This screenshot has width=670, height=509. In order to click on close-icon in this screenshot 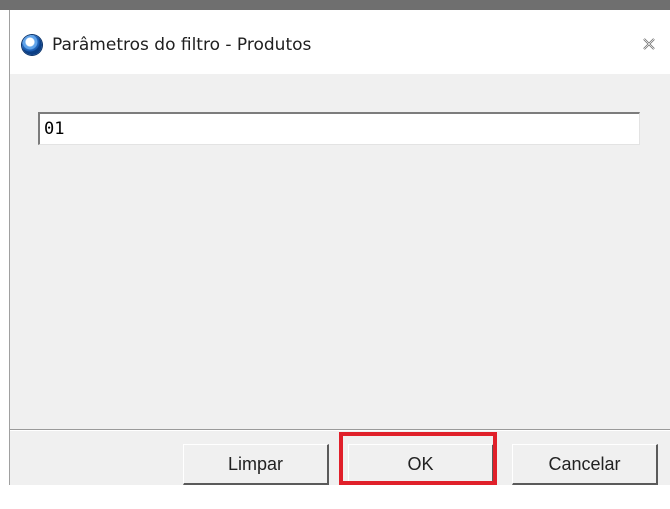, I will do `click(649, 44)`.